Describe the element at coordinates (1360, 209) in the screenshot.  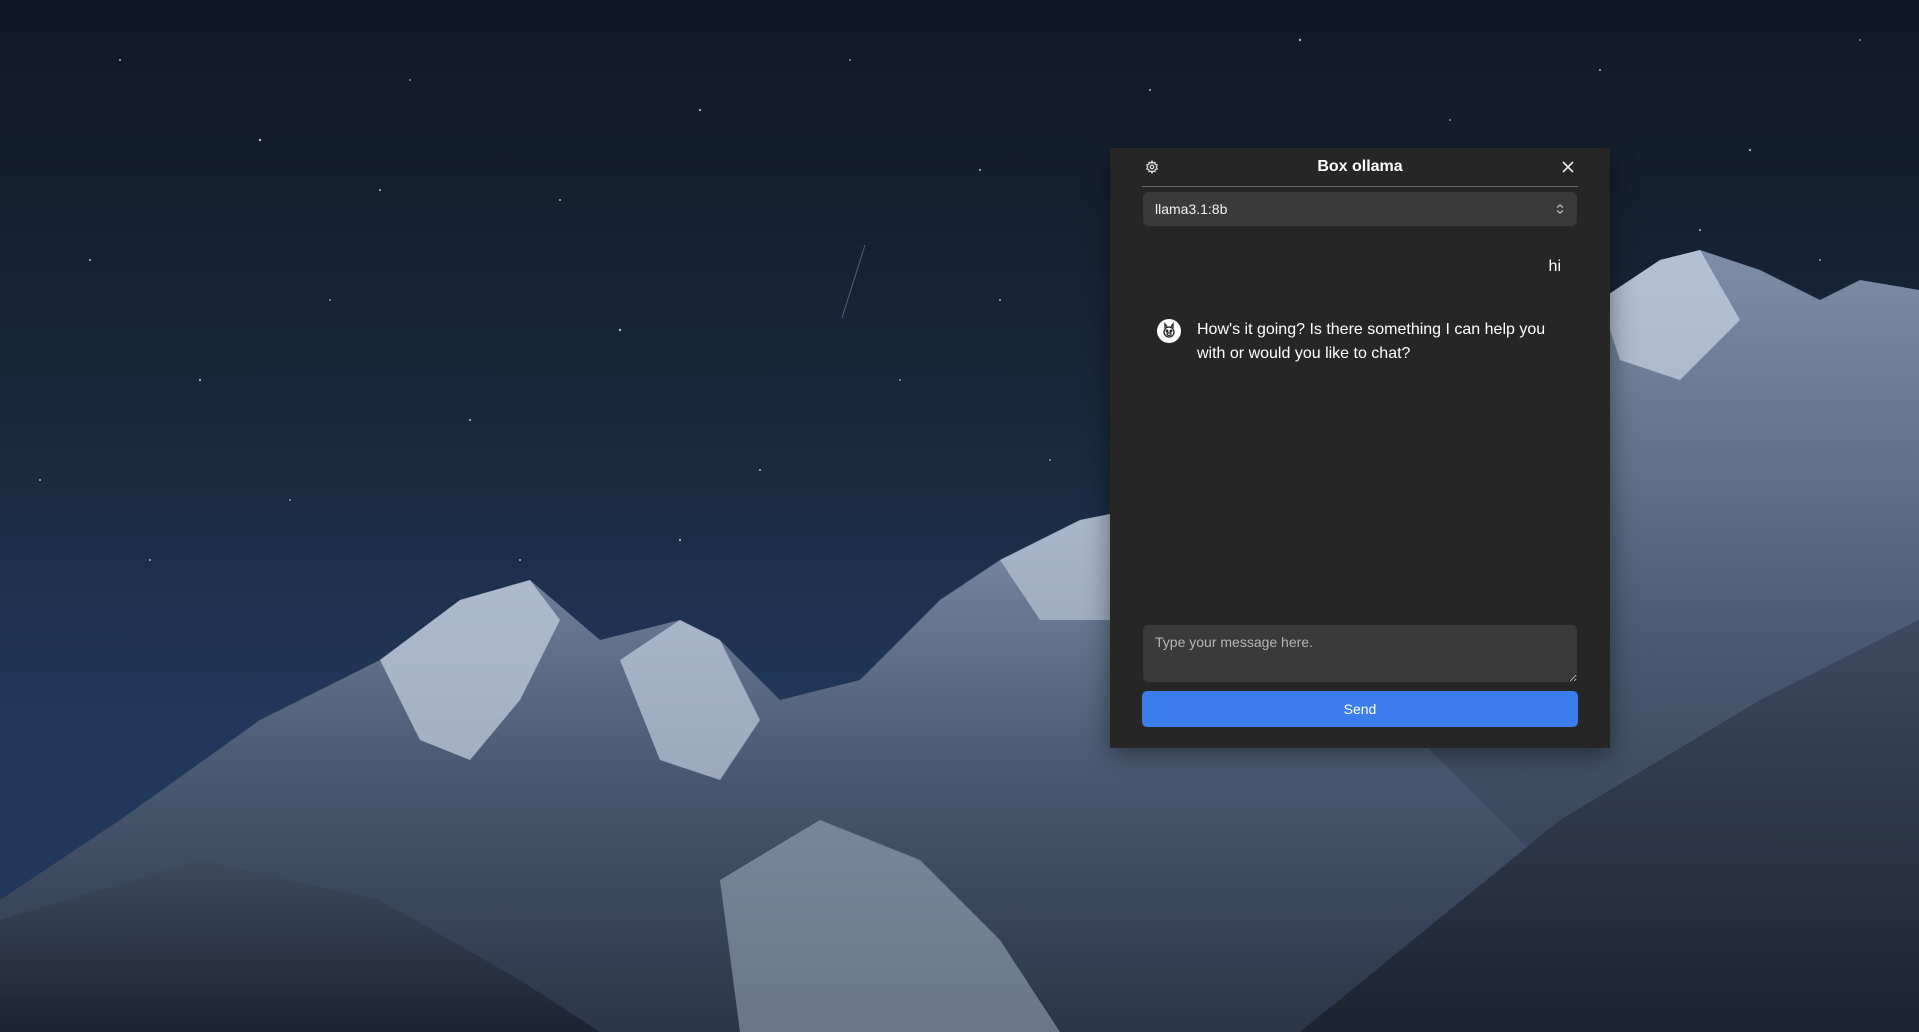
I see `model-select: llama3.1:8b` at that location.